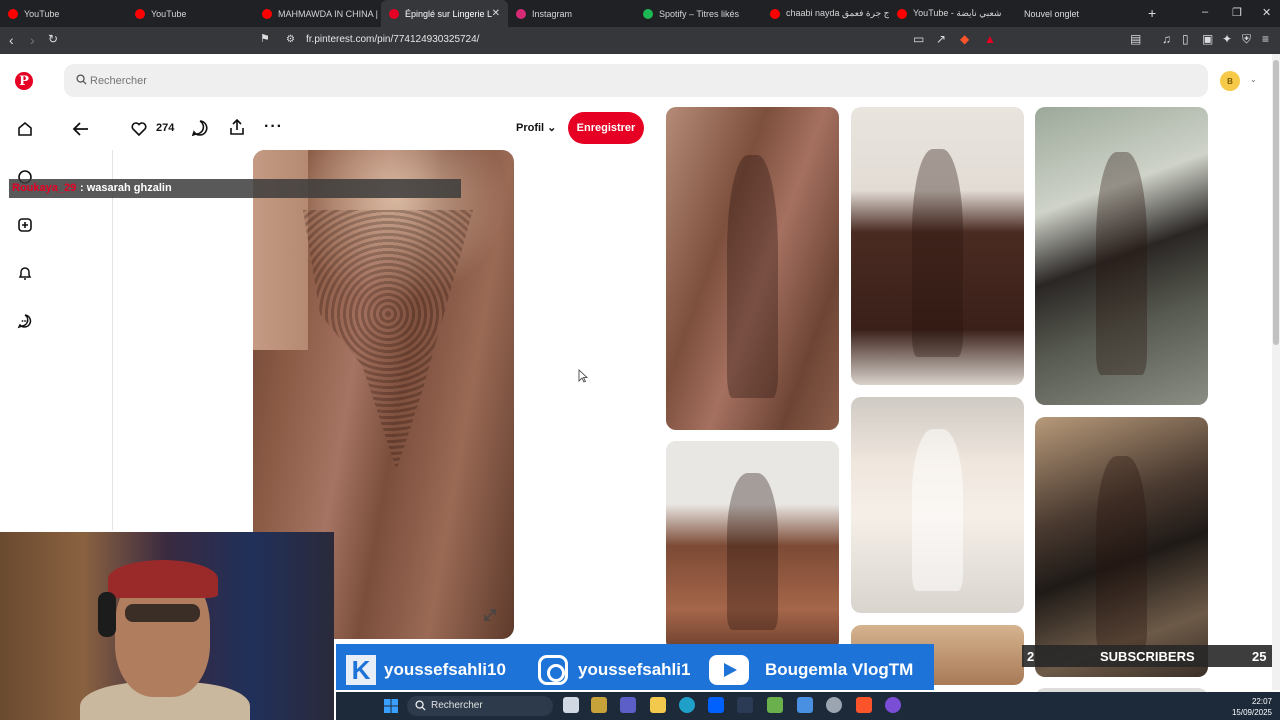 This screenshot has width=1280, height=720. What do you see at coordinates (530, 128) in the screenshot?
I see `profile-label: Profil` at bounding box center [530, 128].